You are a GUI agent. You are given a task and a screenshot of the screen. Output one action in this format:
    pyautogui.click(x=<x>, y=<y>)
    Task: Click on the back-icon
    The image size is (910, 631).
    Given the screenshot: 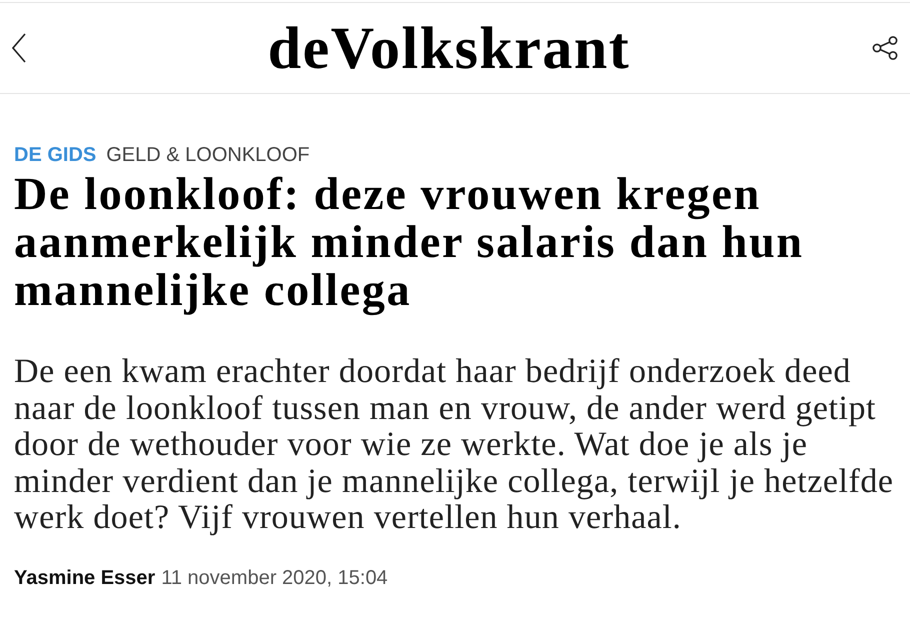 What is the action you would take?
    pyautogui.click(x=19, y=48)
    